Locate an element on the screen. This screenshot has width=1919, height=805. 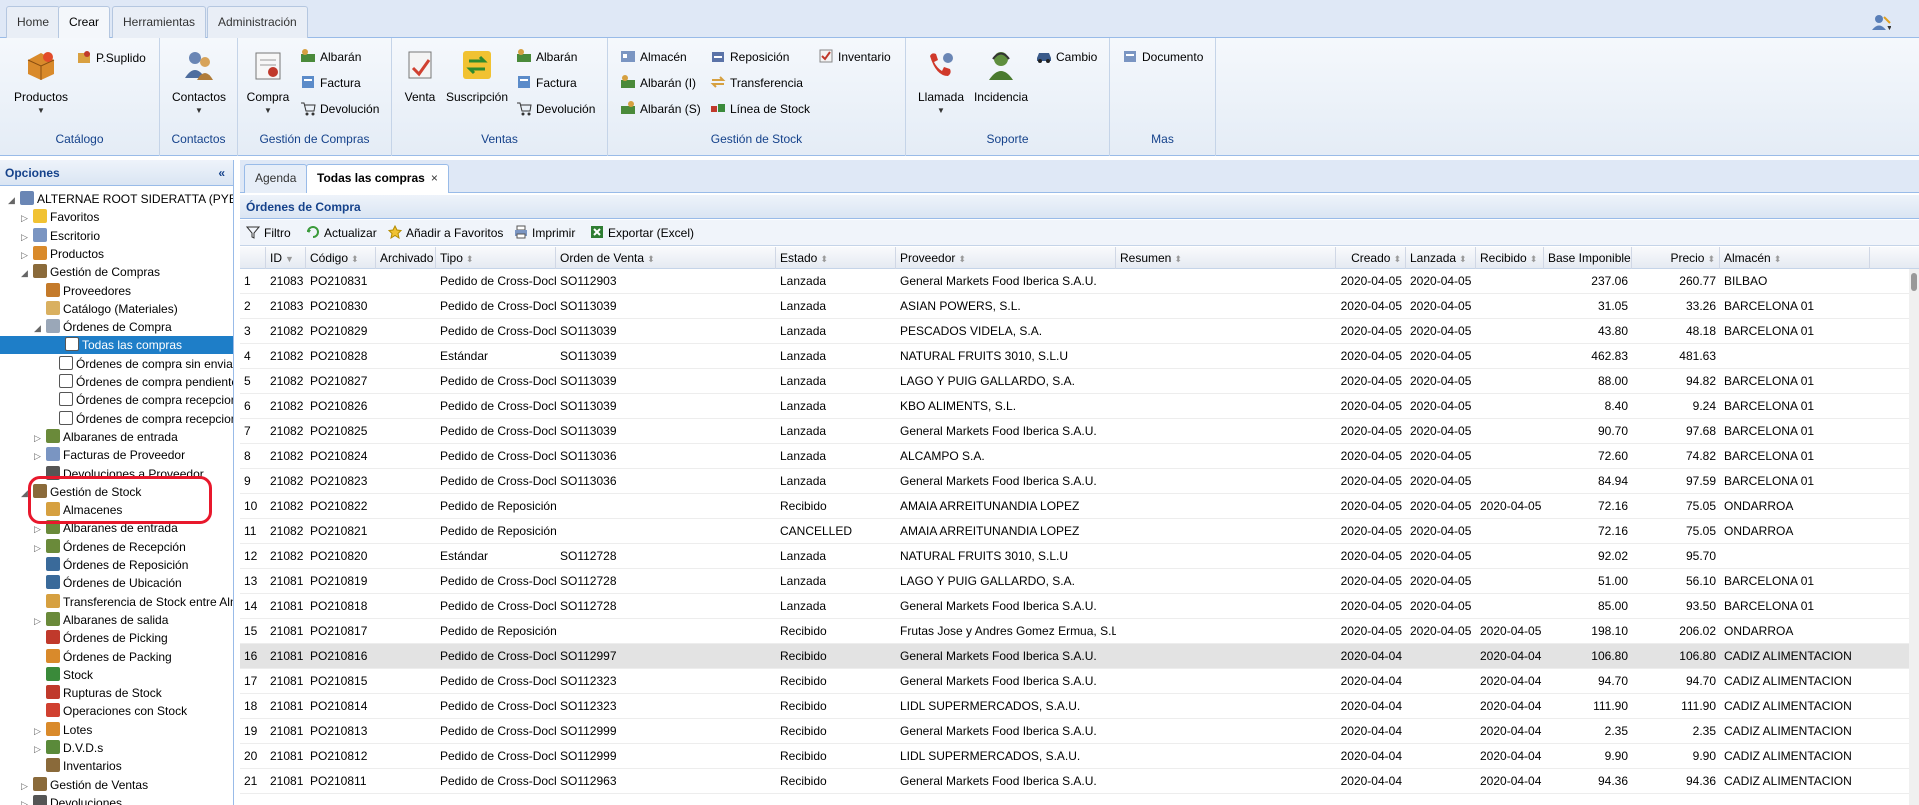
cambio-button: Cambio is located at coordinates (1066, 57).